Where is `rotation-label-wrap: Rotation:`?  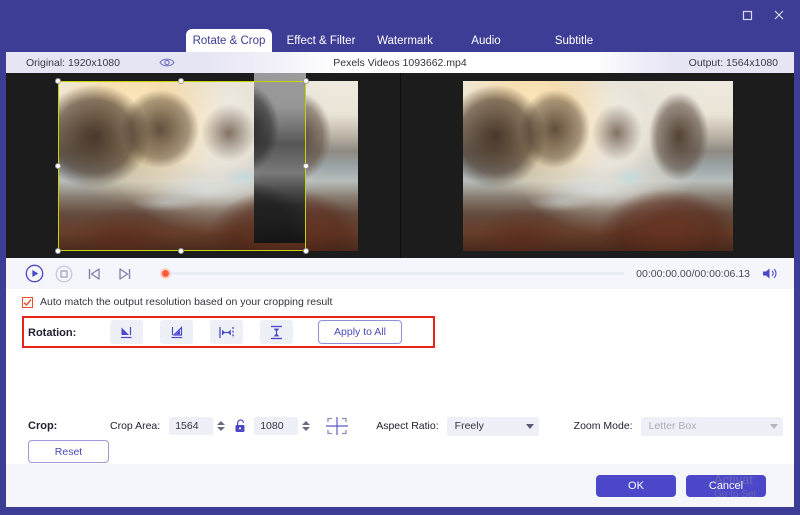 rotation-label-wrap: Rotation: is located at coordinates (52, 333).